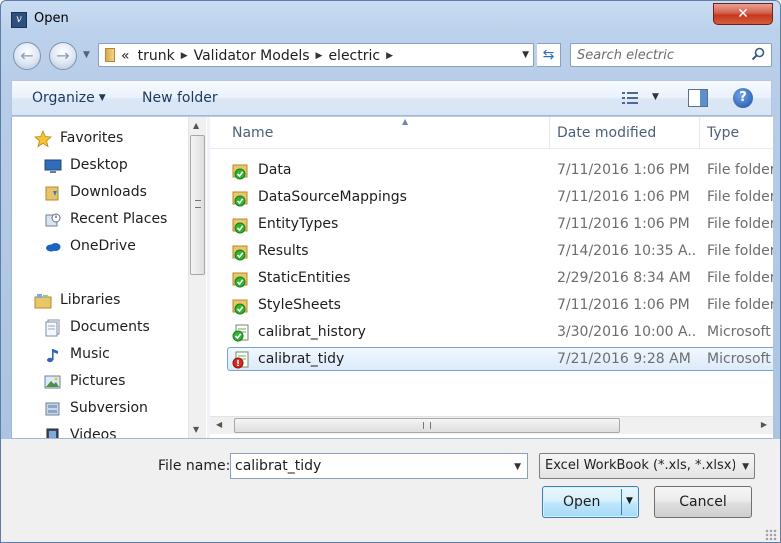 Image resolution: width=781 pixels, height=543 pixels. Describe the element at coordinates (109, 408) in the screenshot. I see `nav-item-subversion-label: Subversion` at that location.